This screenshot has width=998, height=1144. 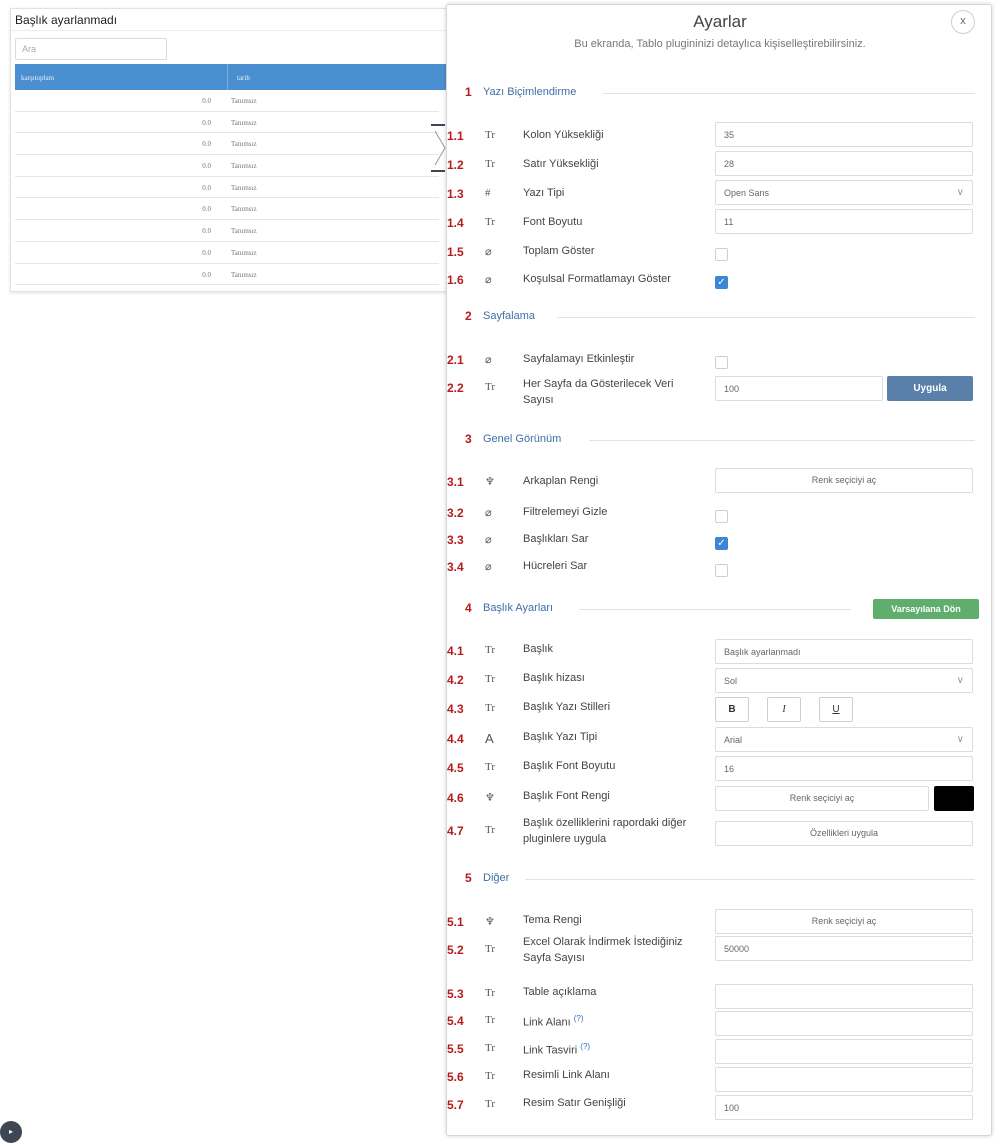 What do you see at coordinates (844, 134) in the screenshot?
I see `column-height-input: 35` at bounding box center [844, 134].